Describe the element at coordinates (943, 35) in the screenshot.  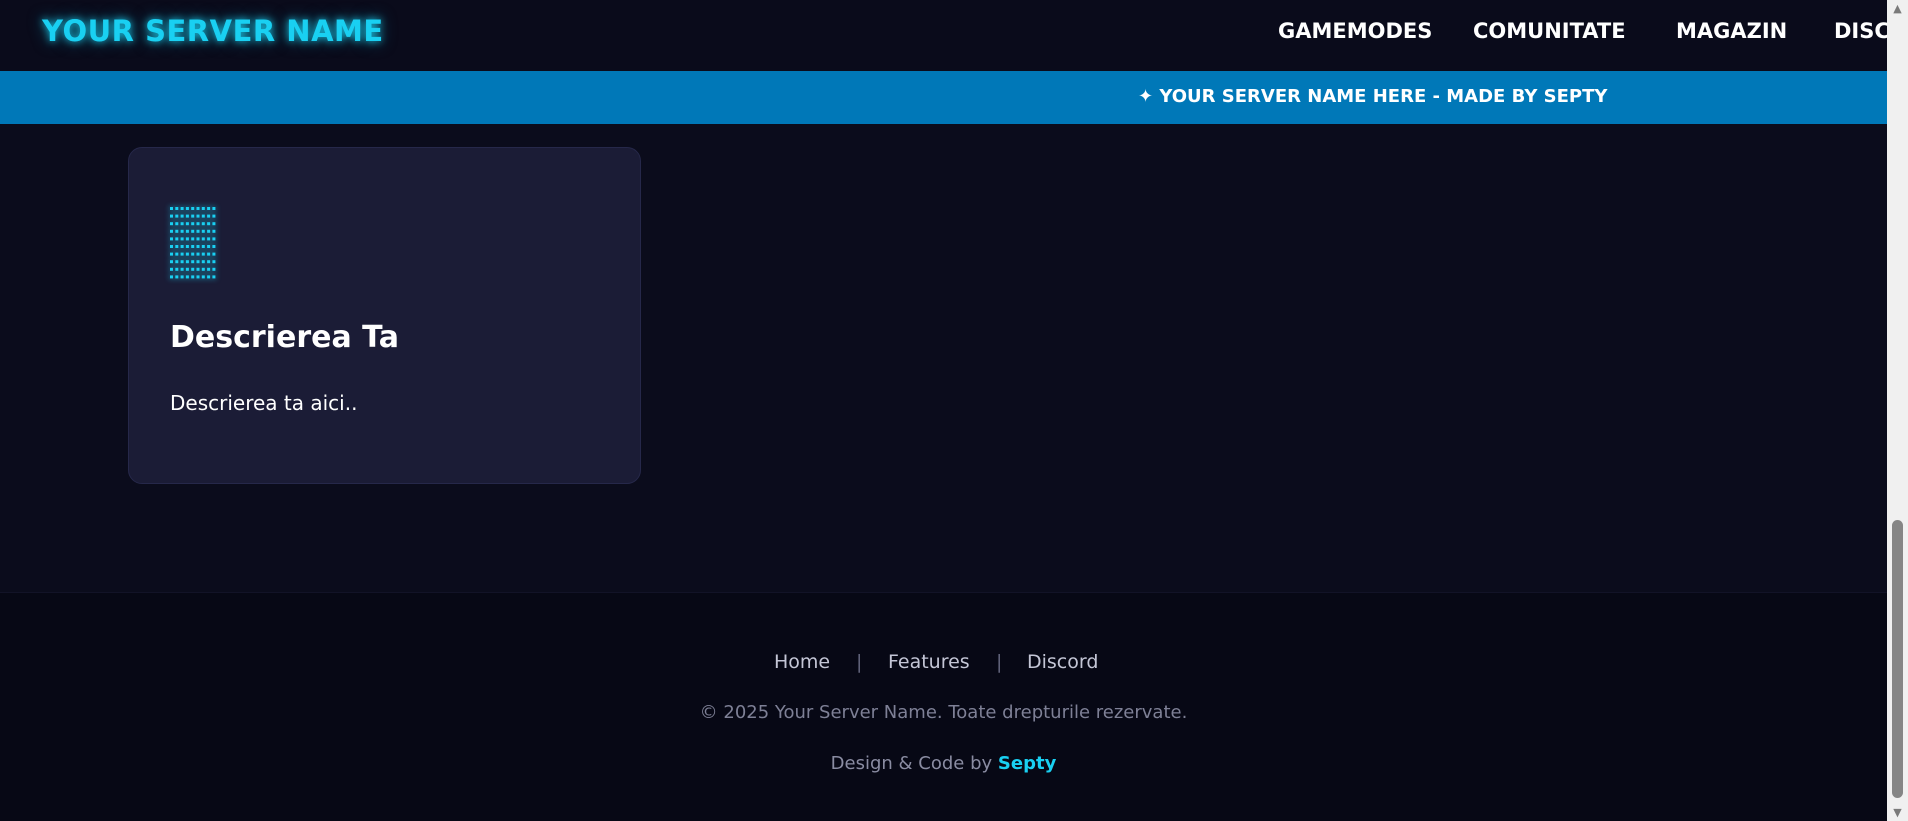
I see `main-nav: GAMEMODES COMUNITATE MAGAZIN DISCORD` at that location.